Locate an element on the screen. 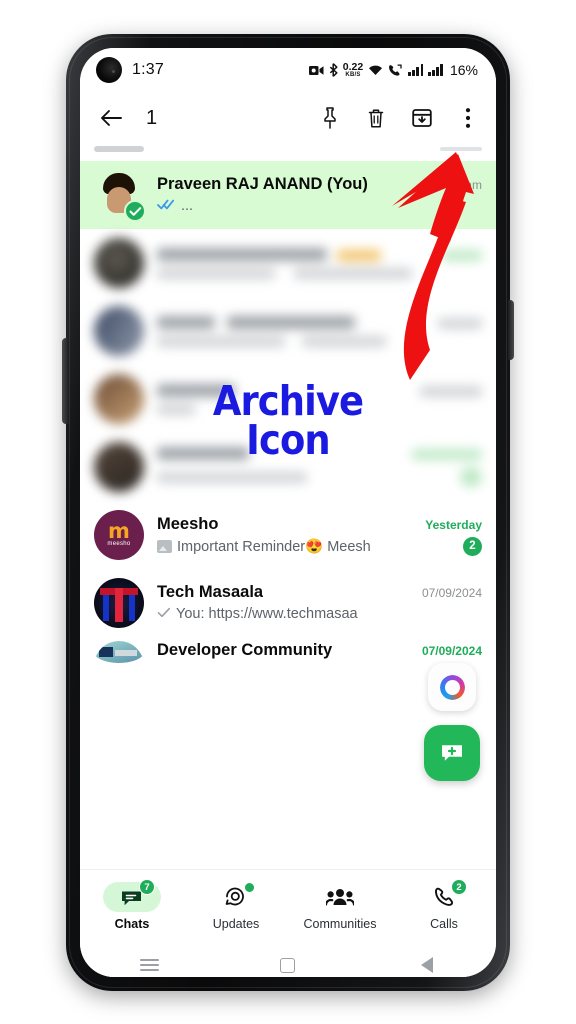 This screenshot has width=576, height=1024. pin-icon is located at coordinates (330, 118).